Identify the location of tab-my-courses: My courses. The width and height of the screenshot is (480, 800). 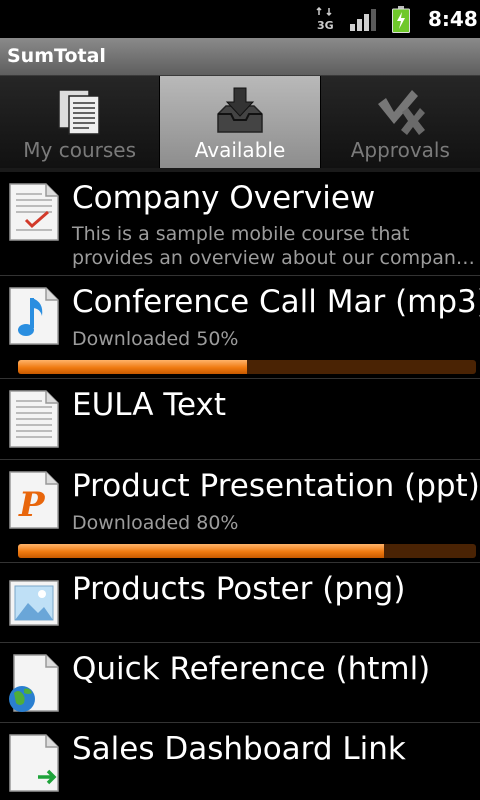
(80, 122).